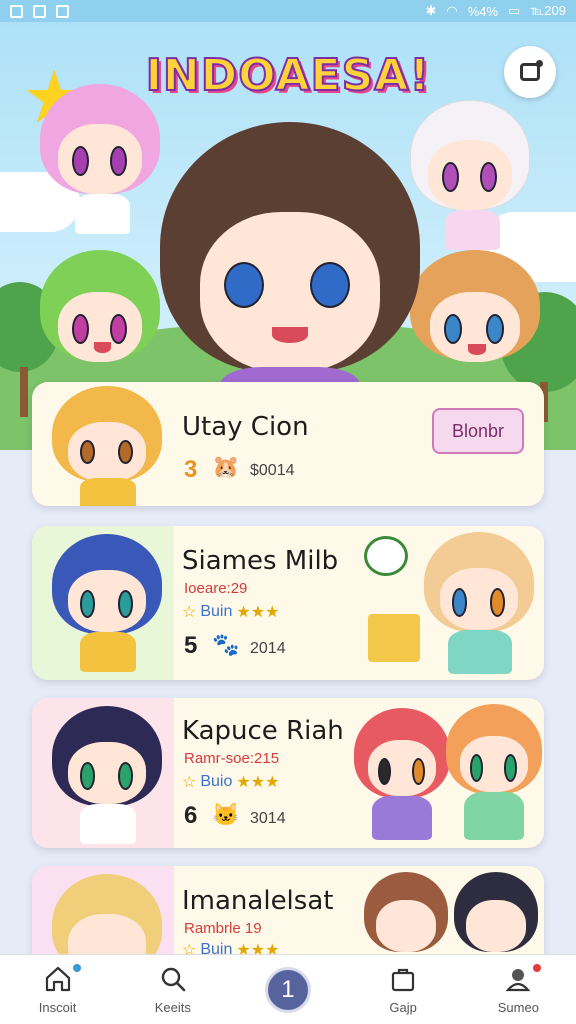  Describe the element at coordinates (268, 818) in the screenshot. I see `card-code: 3014` at that location.